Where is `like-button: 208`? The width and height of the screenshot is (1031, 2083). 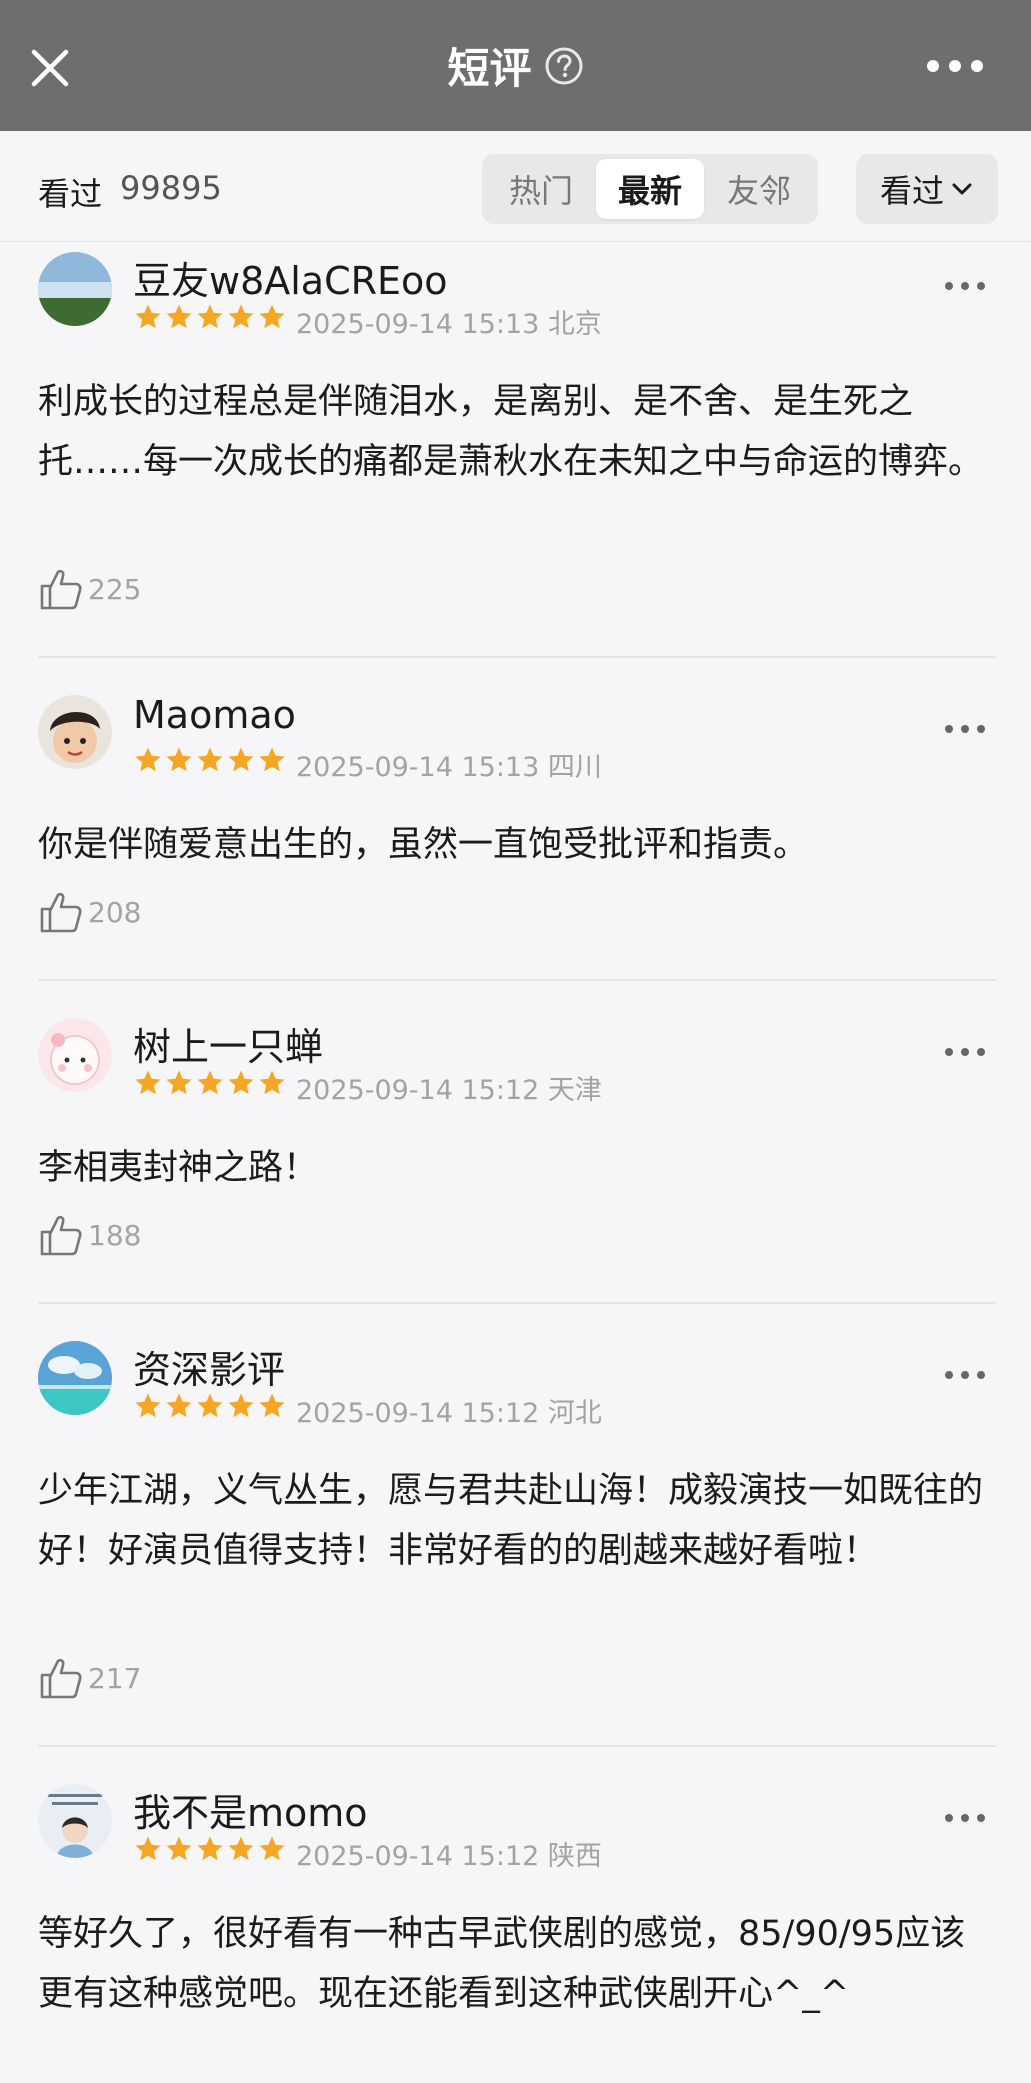
like-button: 208 is located at coordinates (89, 912).